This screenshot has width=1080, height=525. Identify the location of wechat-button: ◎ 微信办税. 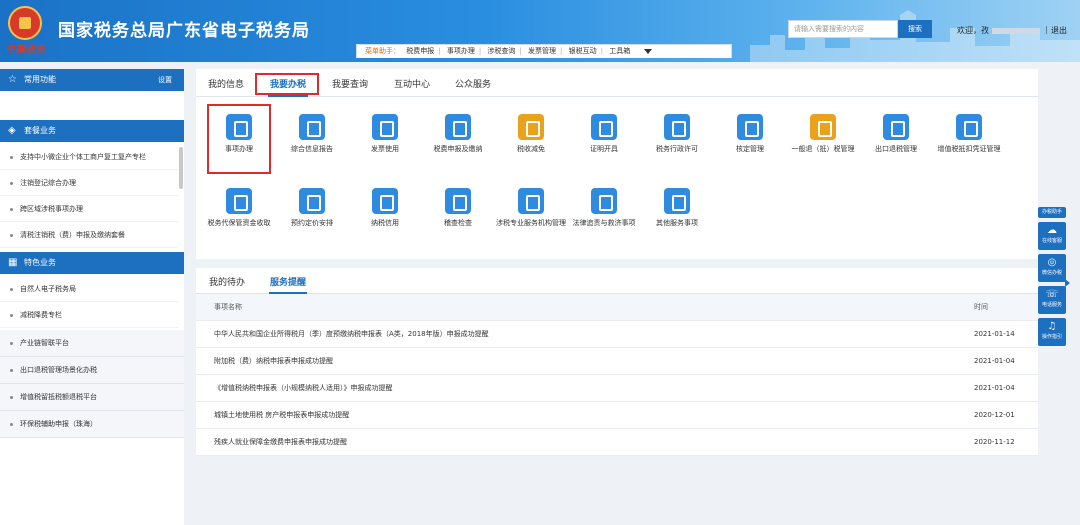
(1052, 268).